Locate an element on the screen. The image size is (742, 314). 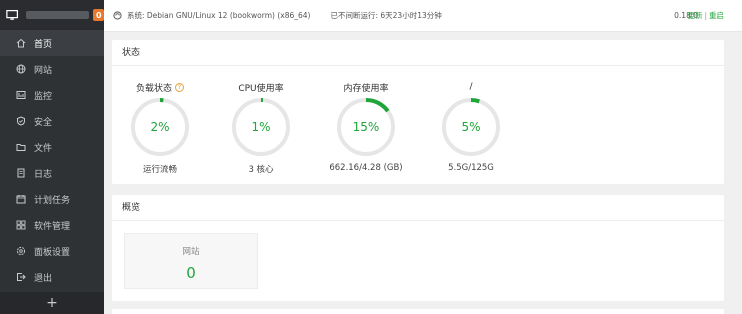
sidebar-header: 0 is located at coordinates (52, 15).